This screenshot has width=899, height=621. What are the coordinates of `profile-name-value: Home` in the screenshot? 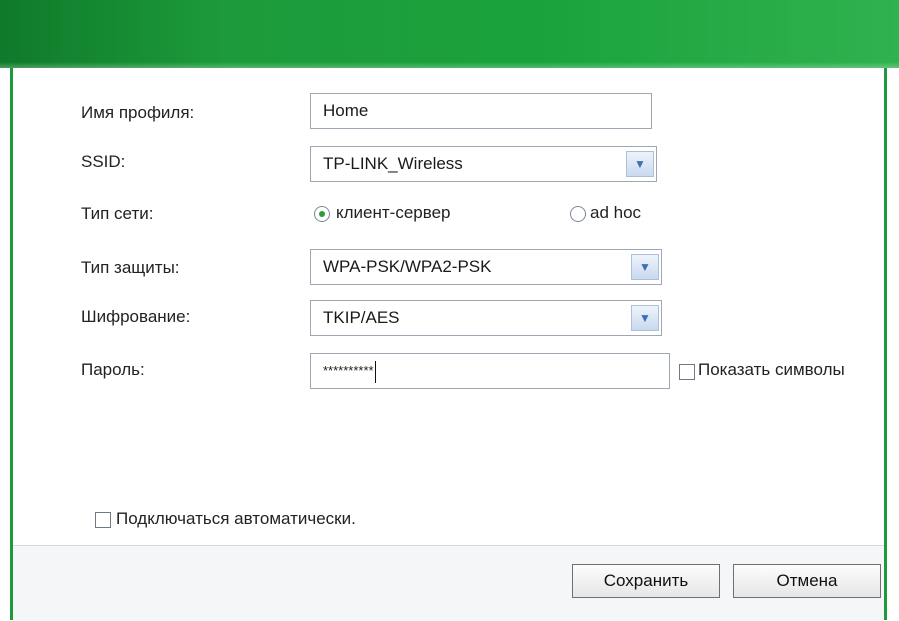 It's located at (346, 110).